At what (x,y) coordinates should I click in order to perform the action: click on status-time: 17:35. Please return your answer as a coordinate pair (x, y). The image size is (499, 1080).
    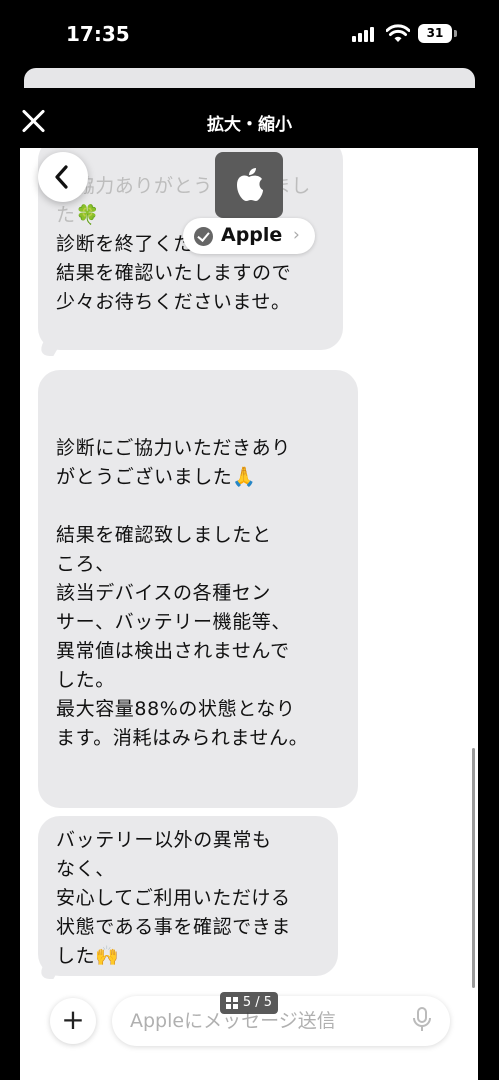
    Looking at the image, I should click on (98, 34).